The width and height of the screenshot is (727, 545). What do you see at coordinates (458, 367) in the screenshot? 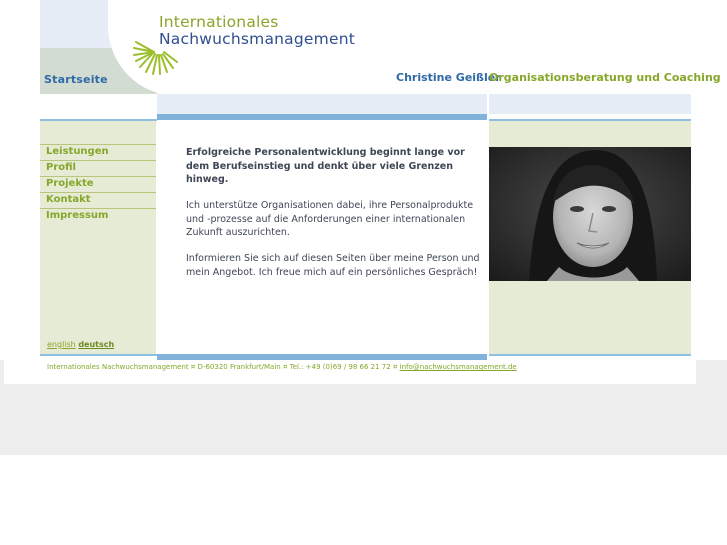
I see `footer-email-link: info@nachwuchsmanagement.de` at bounding box center [458, 367].